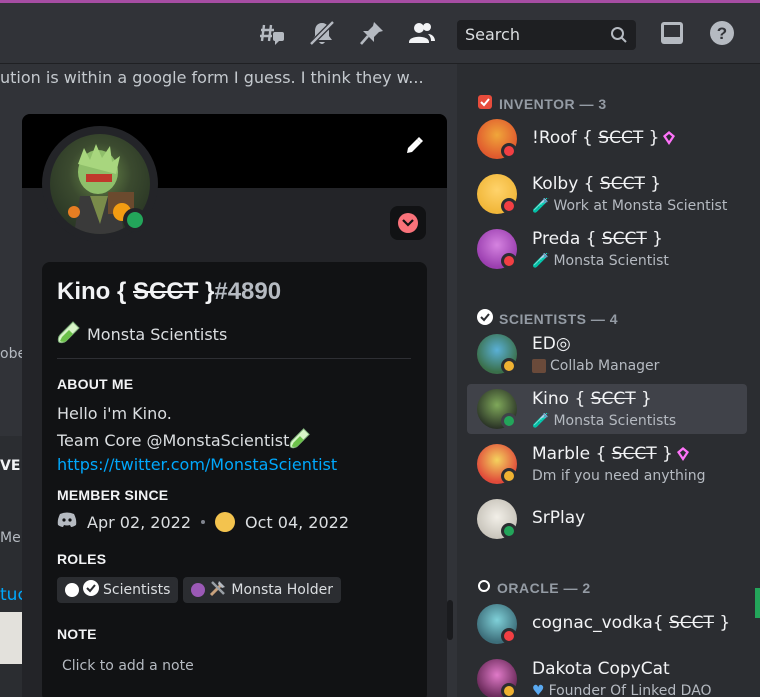 This screenshot has width=760, height=697. Describe the element at coordinates (595, 366) in the screenshot. I see `member-activity: Collab Manager` at that location.